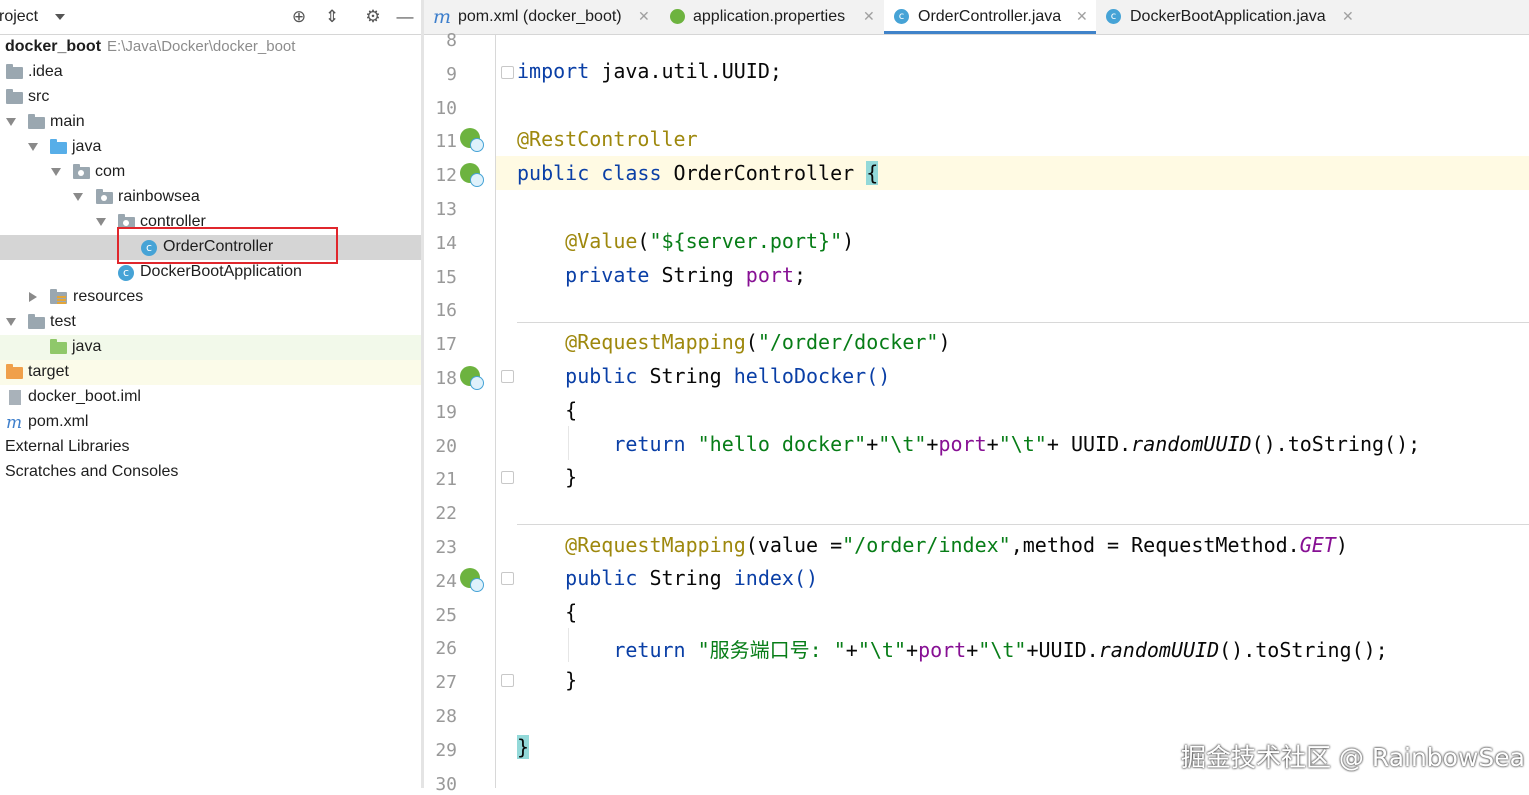 The image size is (1529, 795). I want to click on tree-item-label: resources, so click(108, 296).